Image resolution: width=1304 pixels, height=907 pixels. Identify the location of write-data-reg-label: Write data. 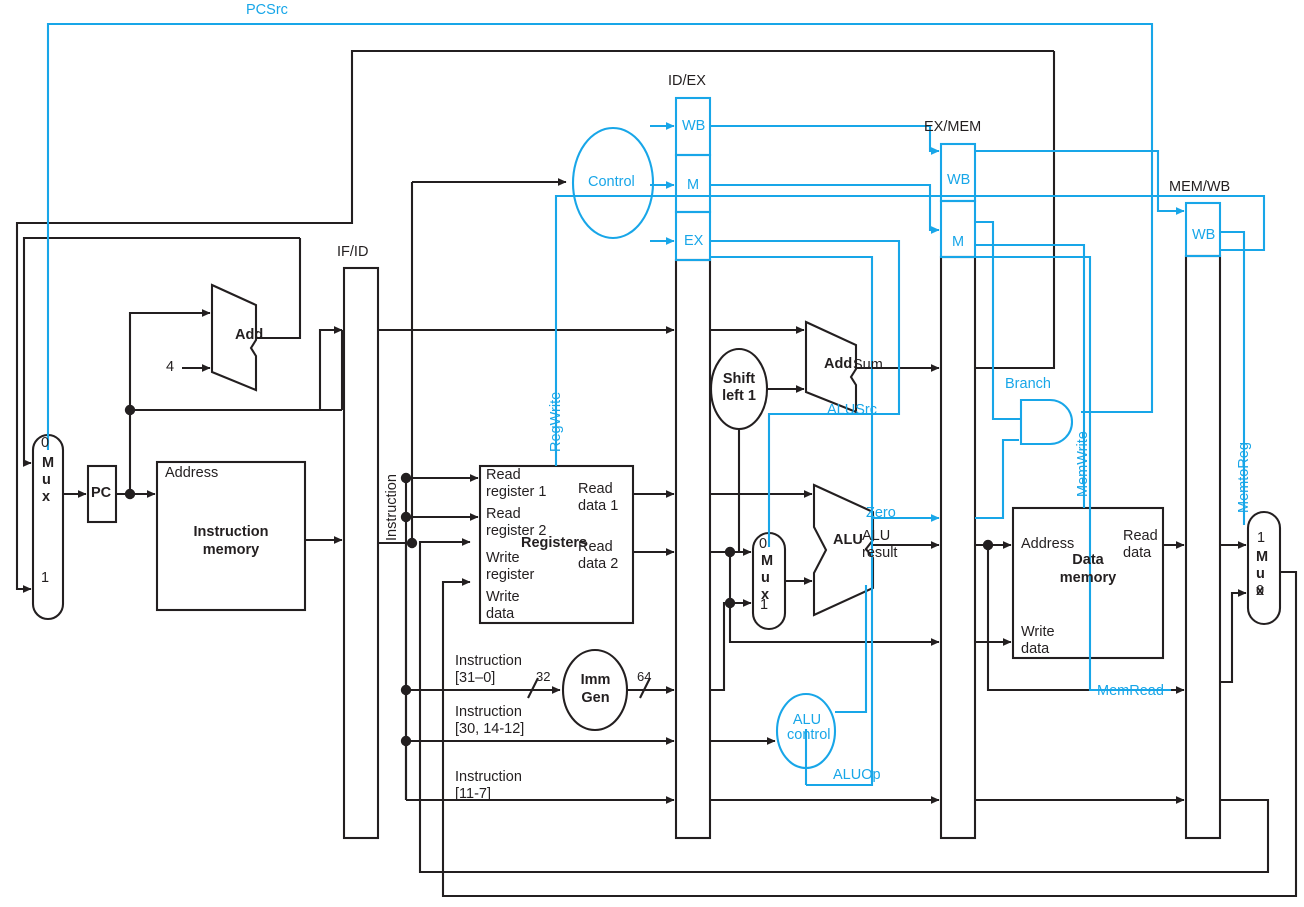
(503, 605).